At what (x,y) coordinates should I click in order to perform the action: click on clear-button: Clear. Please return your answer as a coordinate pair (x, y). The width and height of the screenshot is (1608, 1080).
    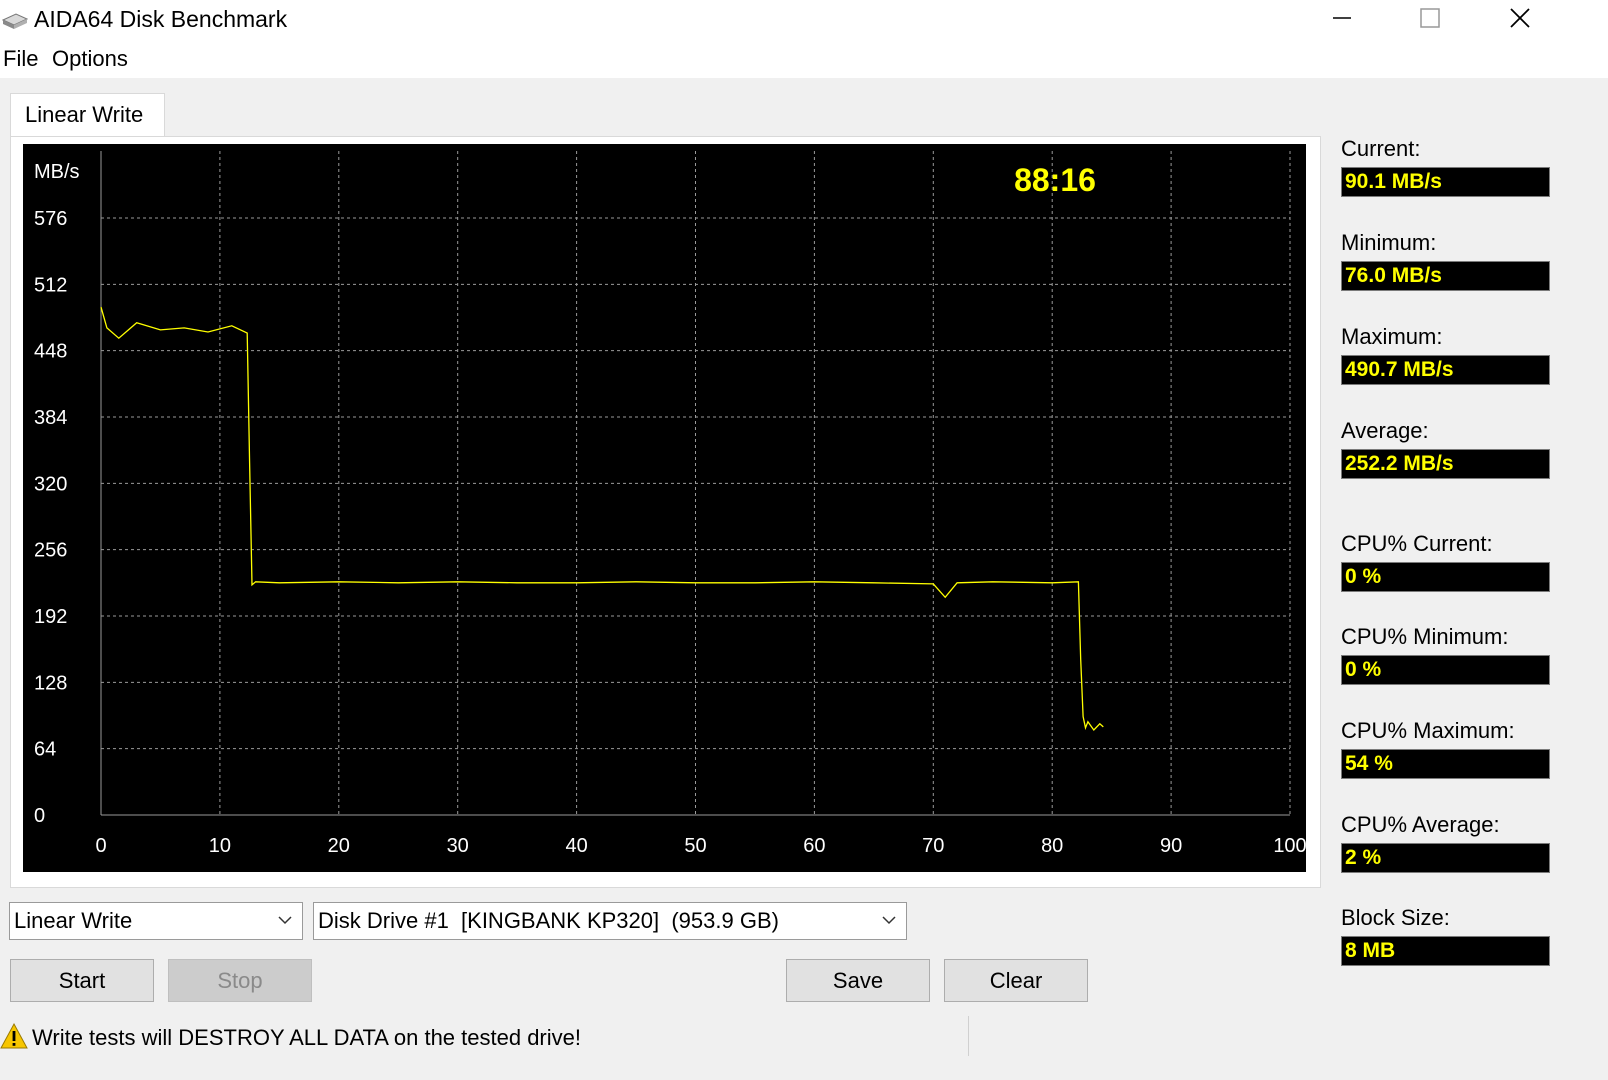
    Looking at the image, I should click on (1016, 980).